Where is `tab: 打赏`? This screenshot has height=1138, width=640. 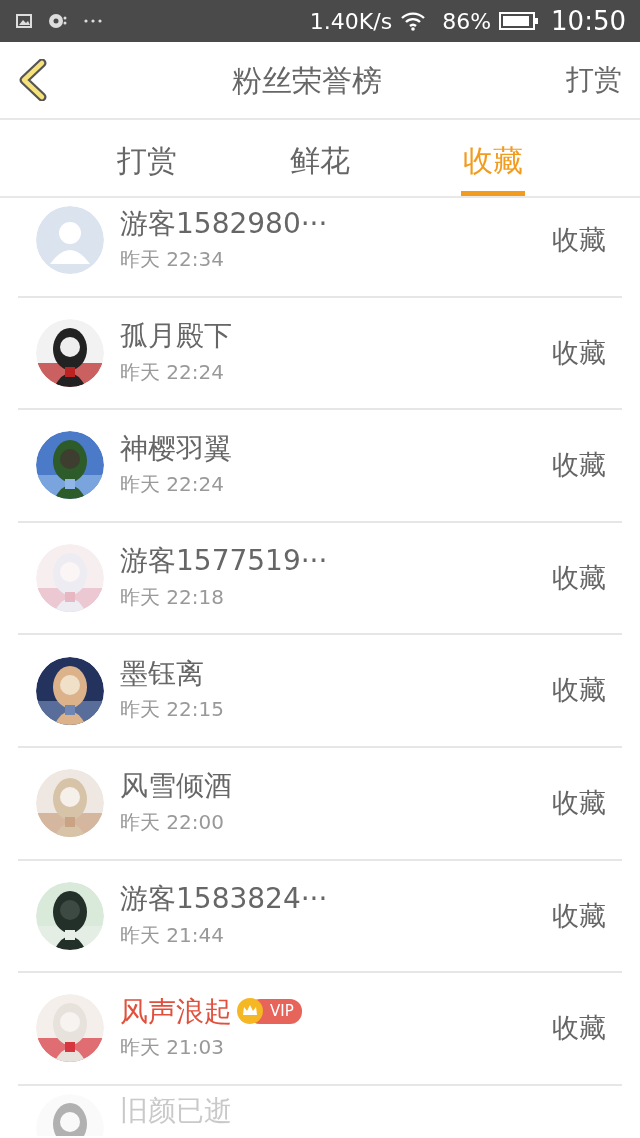
tab: 打赏 is located at coordinates (146, 157).